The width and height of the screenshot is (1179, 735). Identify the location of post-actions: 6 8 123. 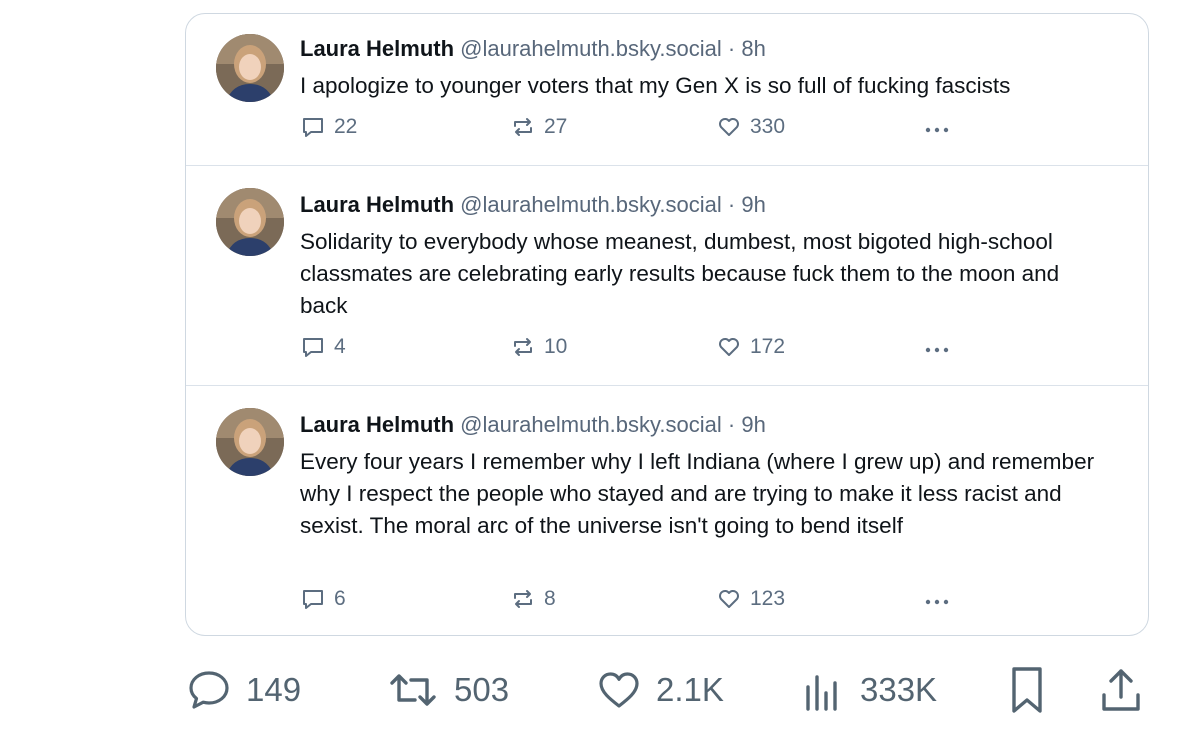
(660, 601).